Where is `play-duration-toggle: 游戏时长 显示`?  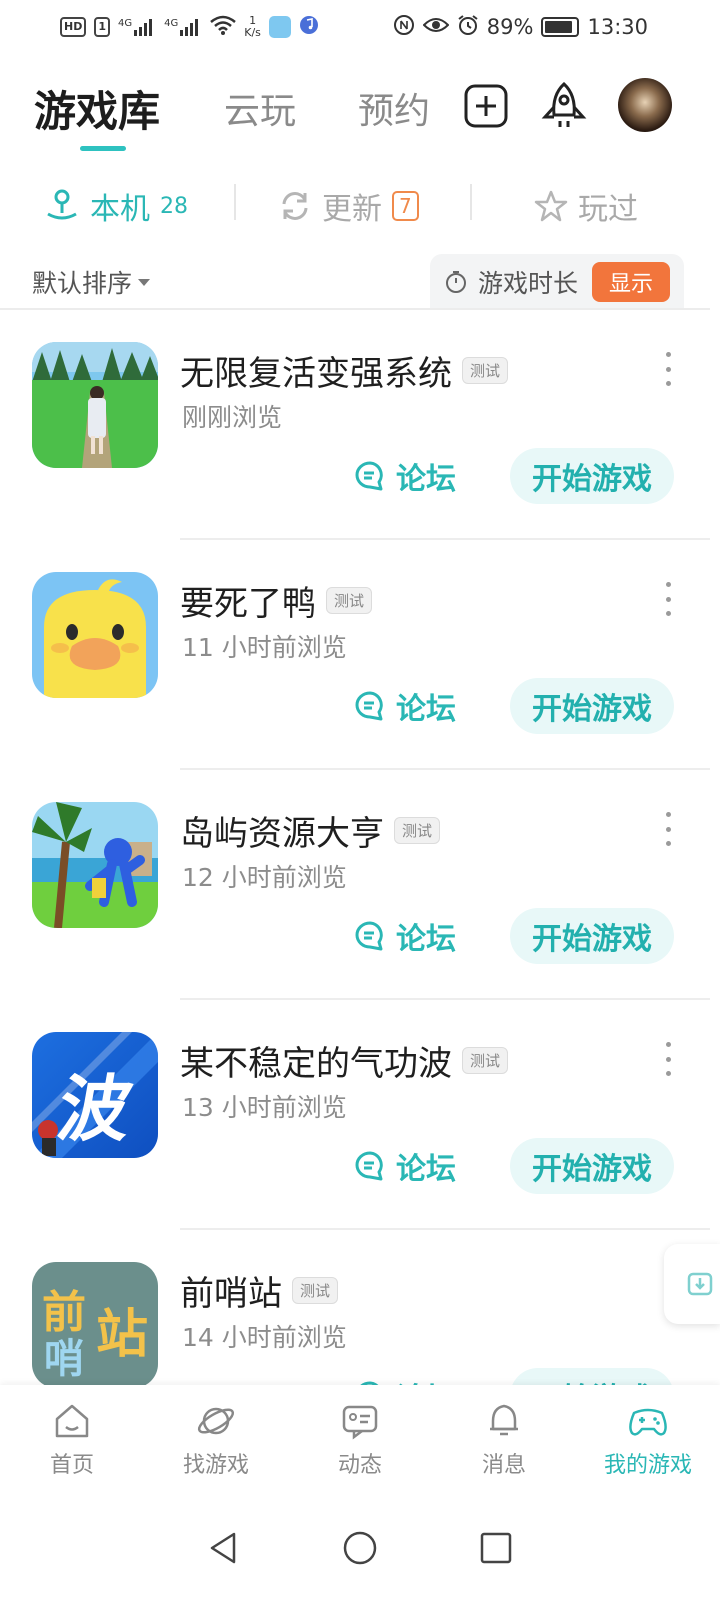 play-duration-toggle: 游戏时长 显示 is located at coordinates (557, 282).